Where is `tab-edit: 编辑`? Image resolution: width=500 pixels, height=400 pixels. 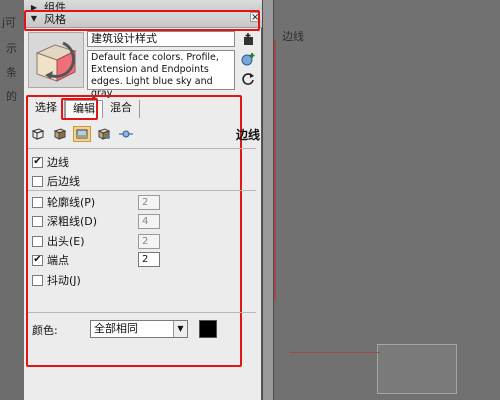
tab-edit: 编辑 is located at coordinates (84, 109).